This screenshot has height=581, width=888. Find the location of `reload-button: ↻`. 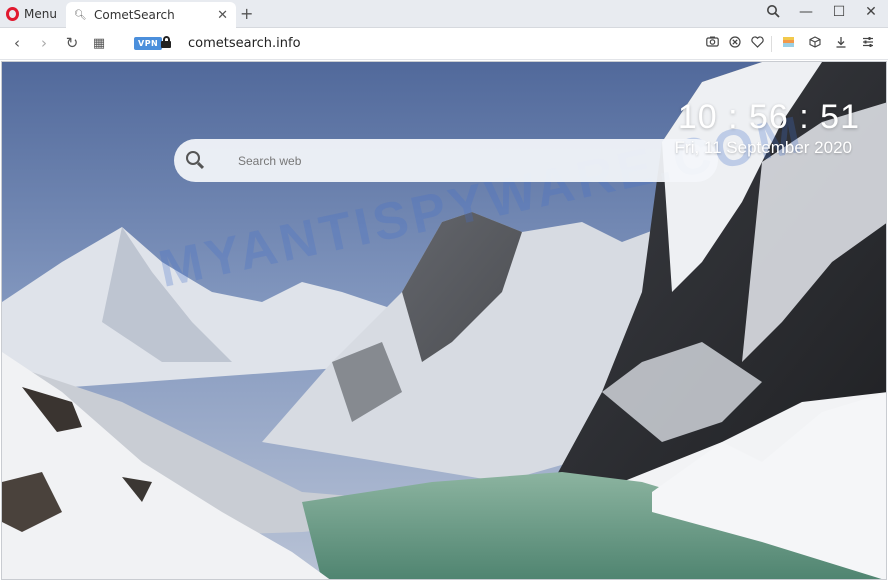

reload-button: ↻ is located at coordinates (72, 43).